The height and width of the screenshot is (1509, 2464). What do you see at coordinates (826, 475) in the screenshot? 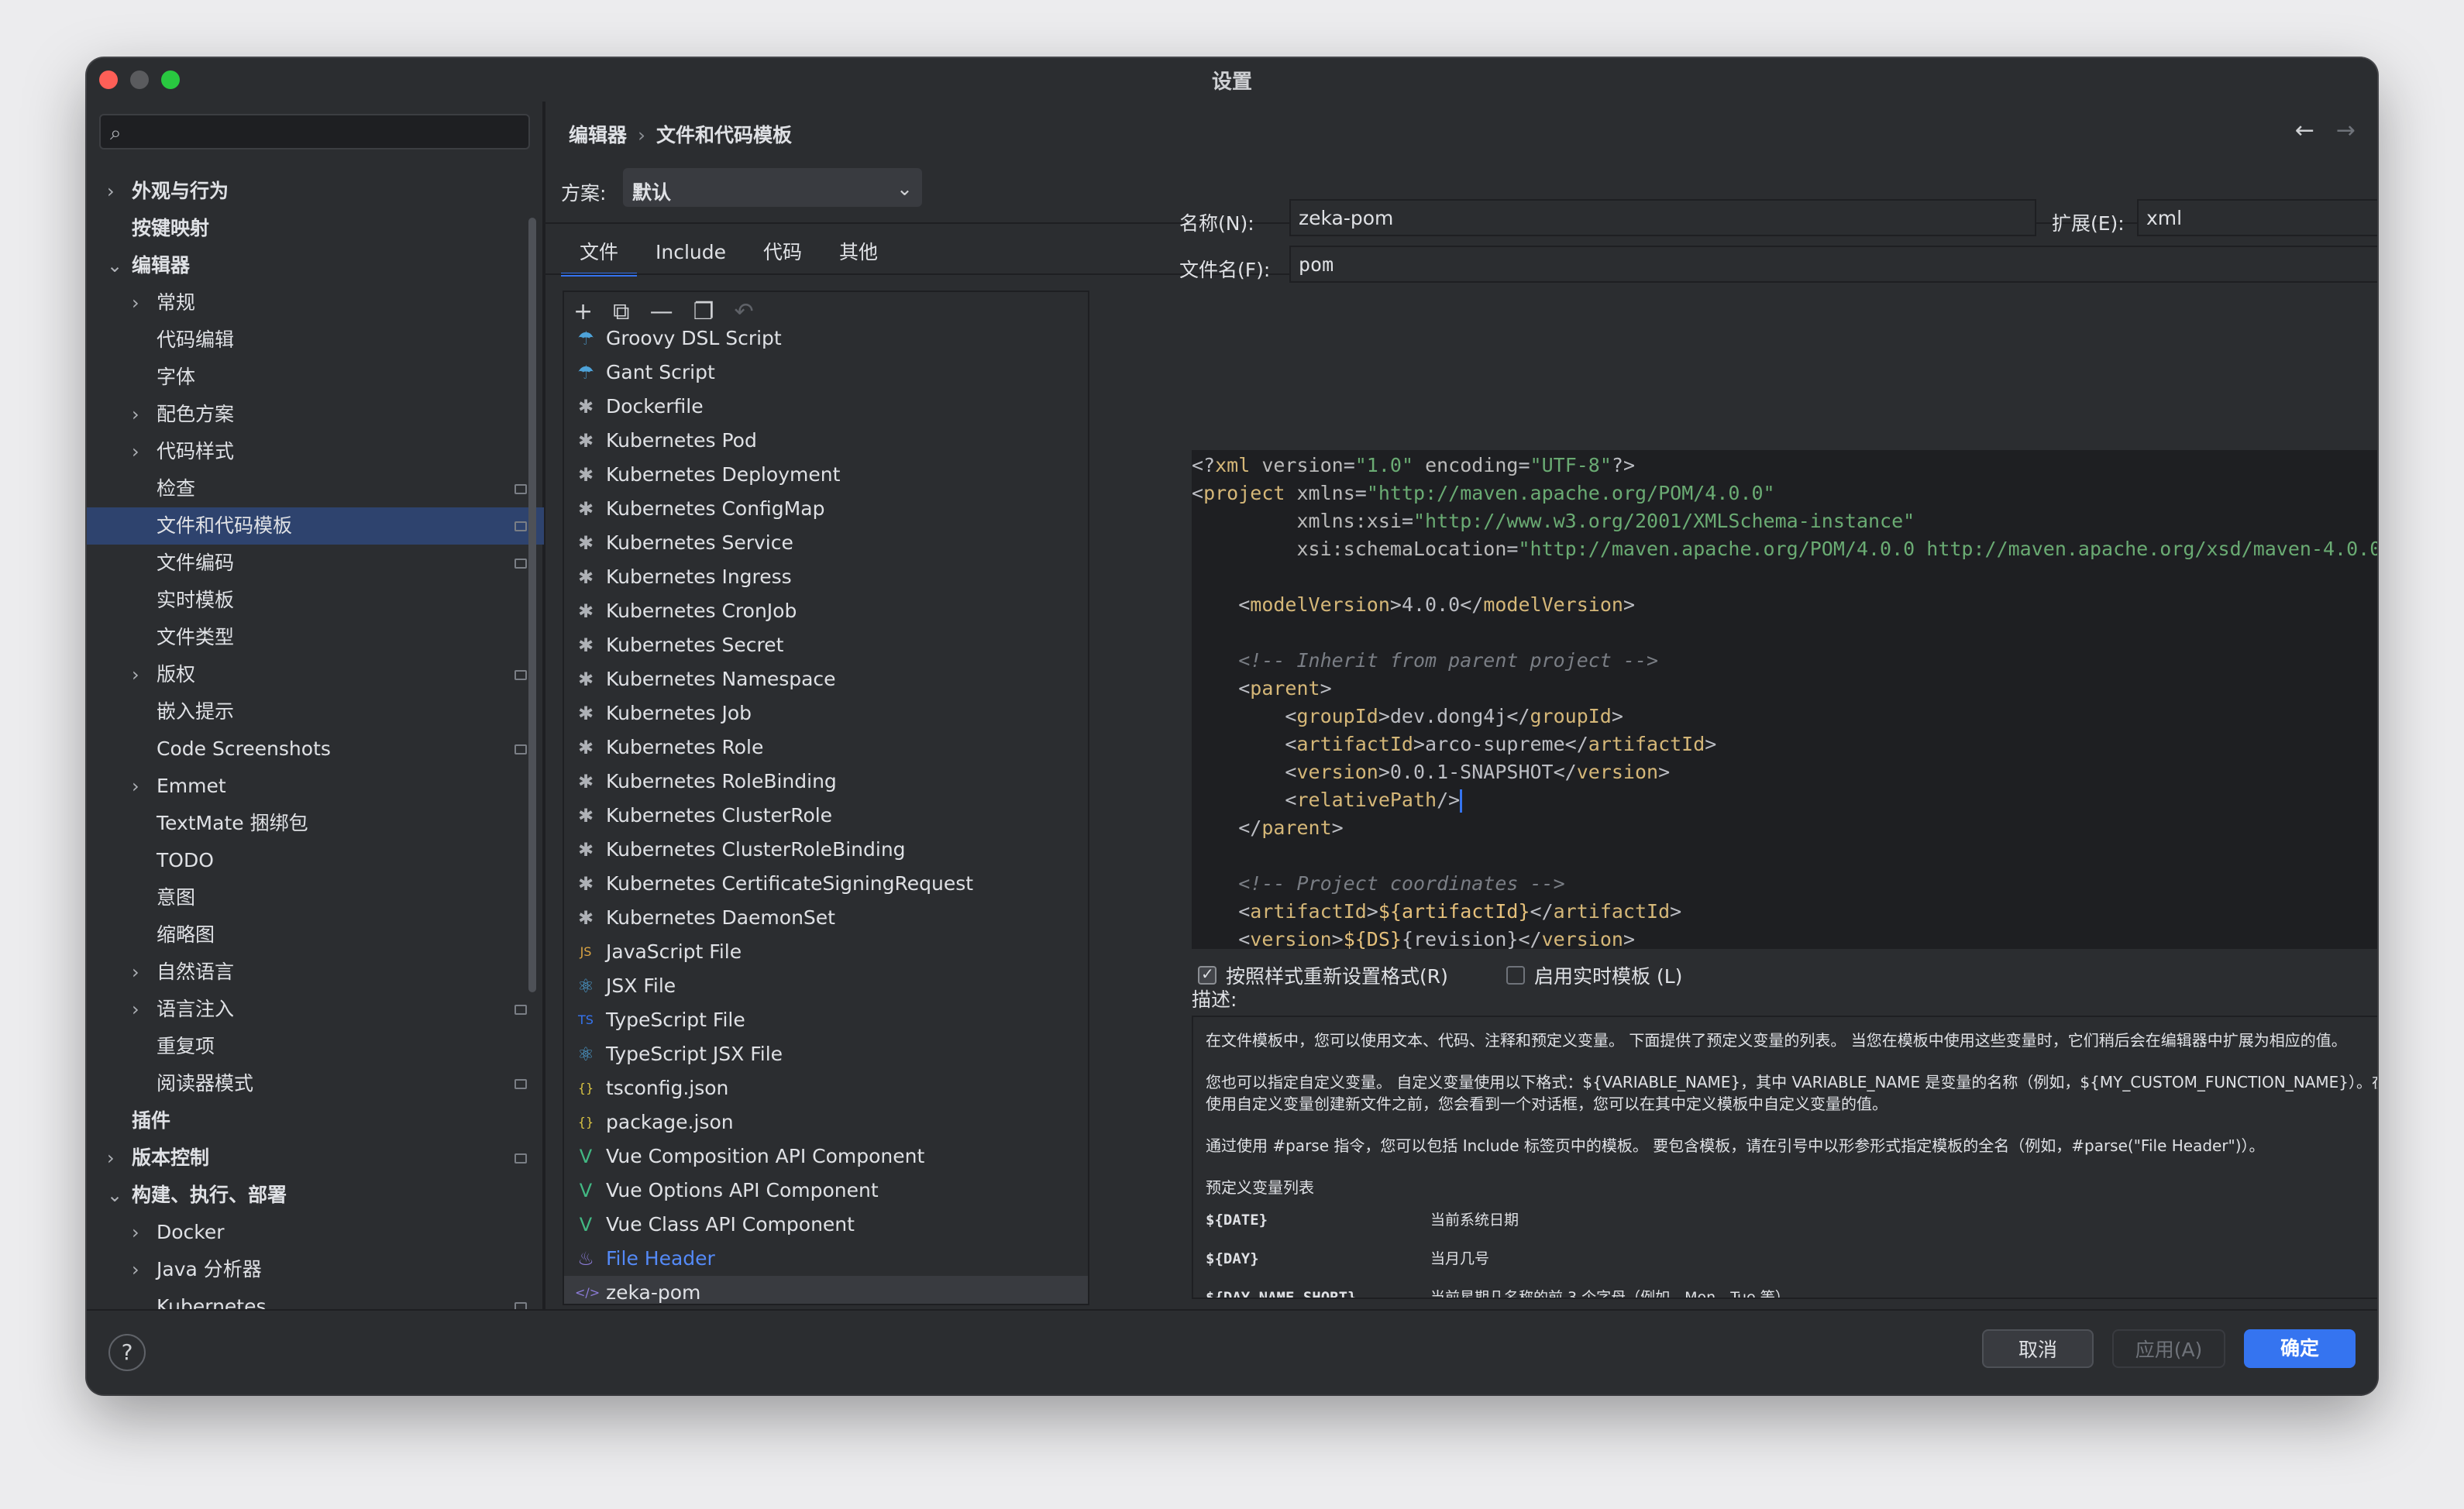
I see `template-list-item: ✱ Kubernetes Deployment` at bounding box center [826, 475].